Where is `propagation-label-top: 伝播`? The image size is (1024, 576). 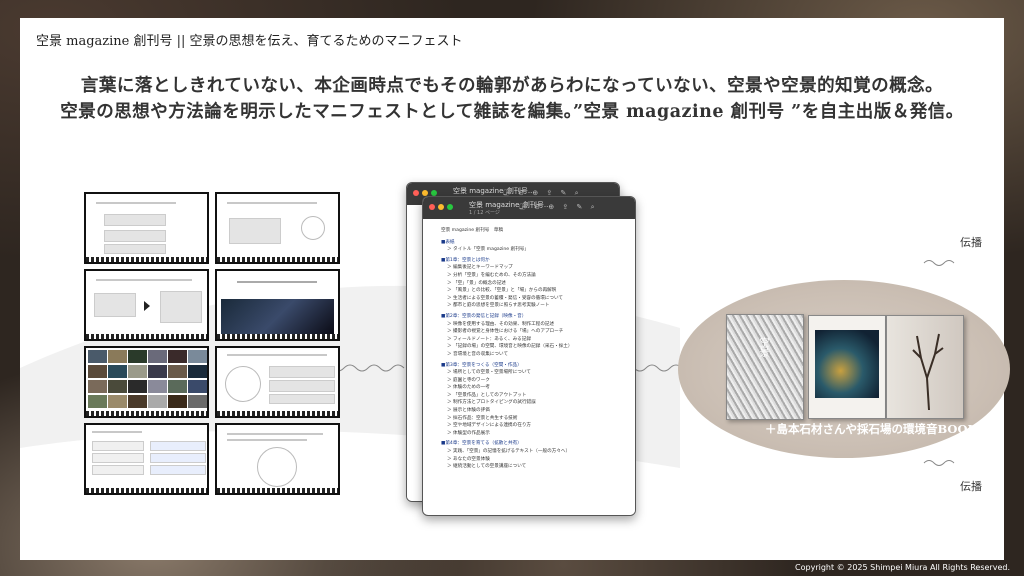 propagation-label-top: 伝播 is located at coordinates (971, 242).